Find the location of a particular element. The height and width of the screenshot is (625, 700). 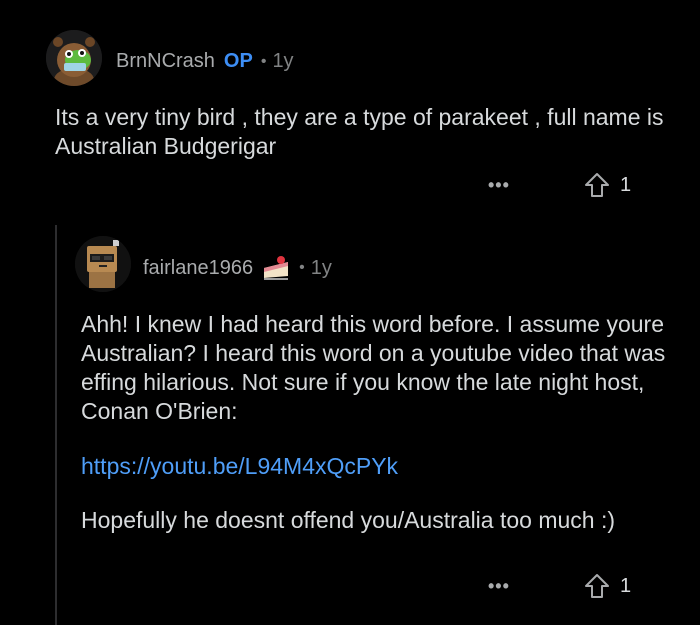

op-badge: OP is located at coordinates (238, 61).